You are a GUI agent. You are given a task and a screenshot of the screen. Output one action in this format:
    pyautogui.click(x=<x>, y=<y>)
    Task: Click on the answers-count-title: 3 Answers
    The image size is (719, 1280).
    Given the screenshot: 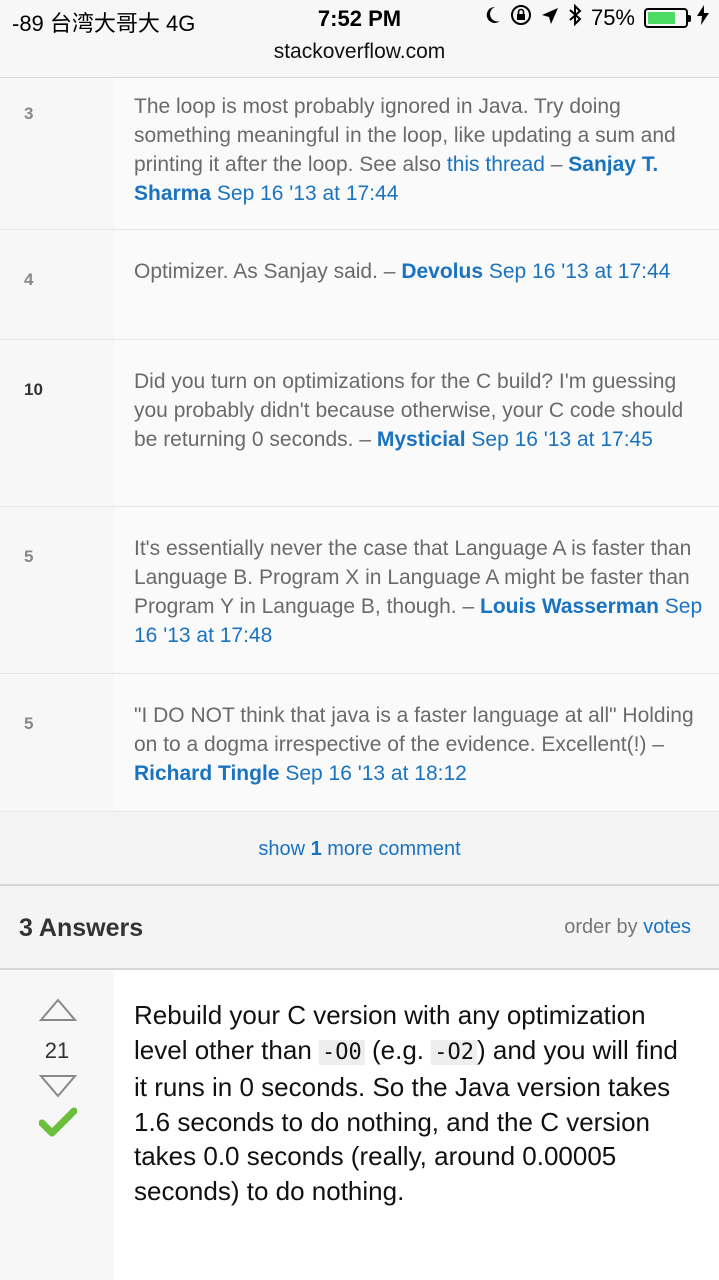 What is the action you would take?
    pyautogui.click(x=81, y=928)
    